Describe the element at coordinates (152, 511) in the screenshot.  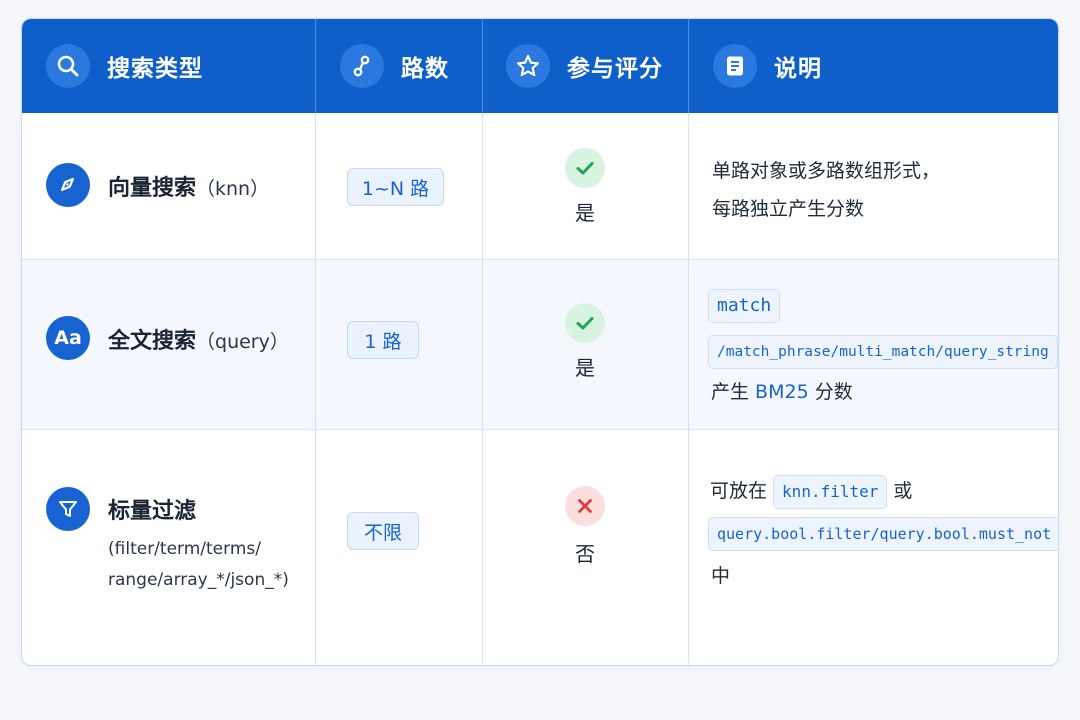
I see `search-type-name: 标量过滤` at that location.